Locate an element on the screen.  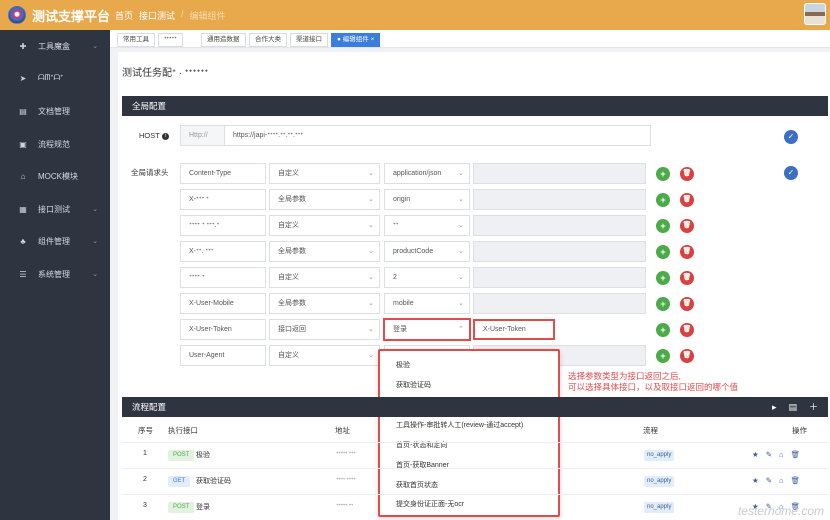
flow-config-header: 流程配置 ▸ ▤ ＋ is located at coordinates (475, 407).